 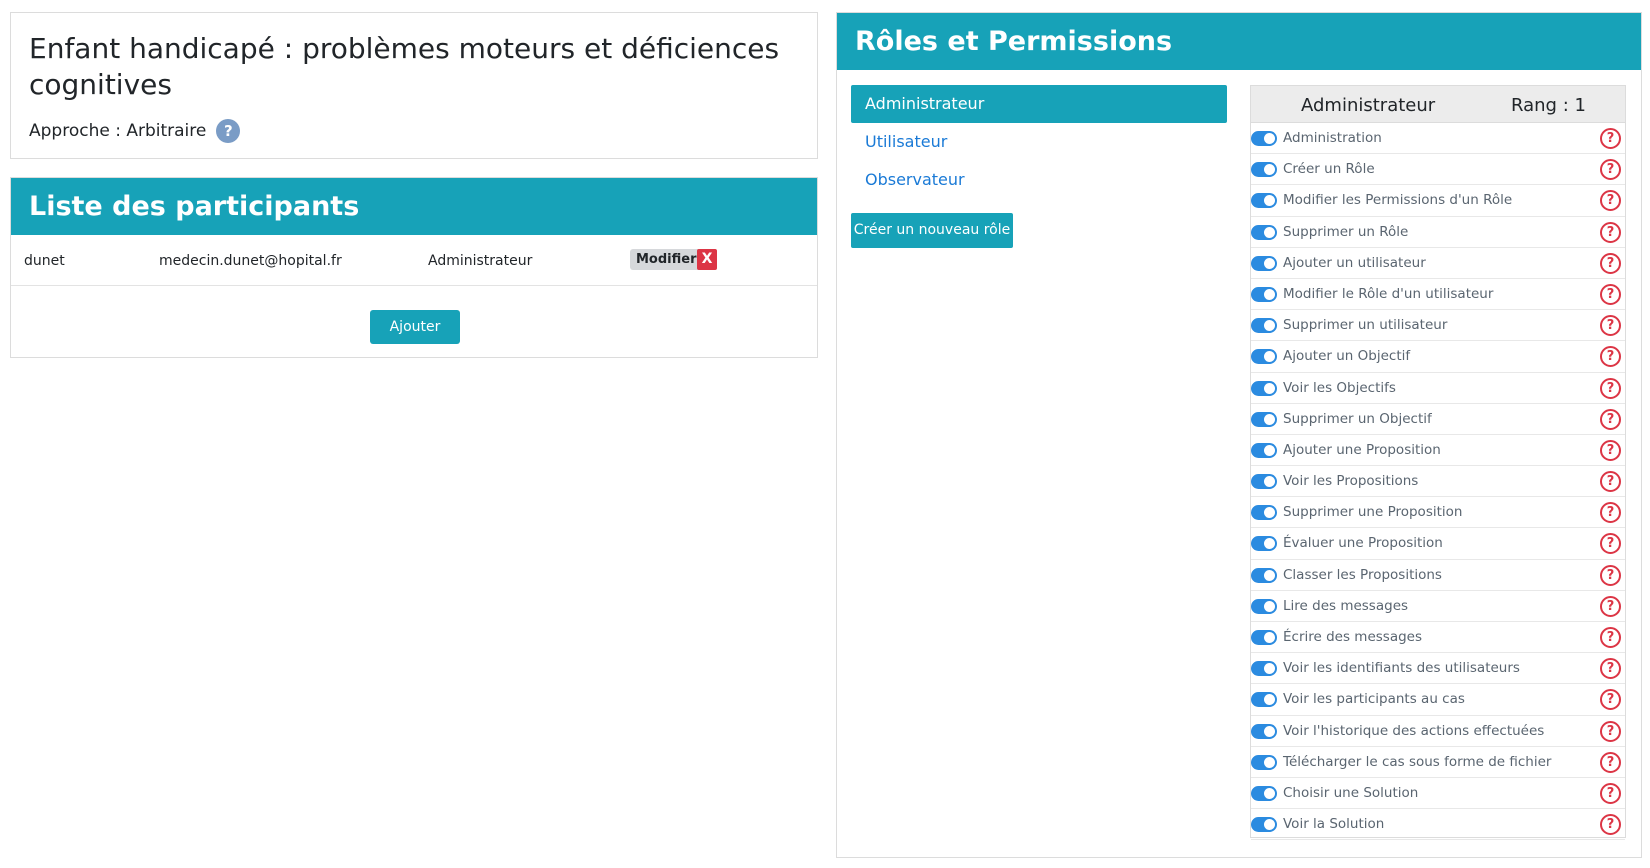 What do you see at coordinates (1438, 104) in the screenshot?
I see `permissions-header: Administrateur Rang : 1` at bounding box center [1438, 104].